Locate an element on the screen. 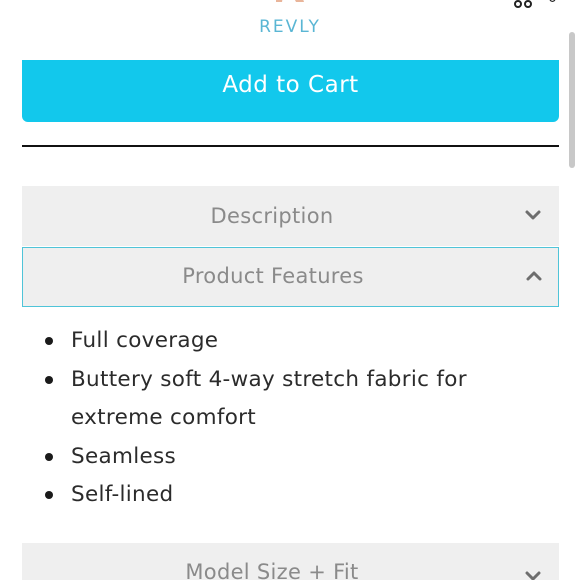 This screenshot has width=580, height=580. accordion-description: Description is located at coordinates (290, 216).